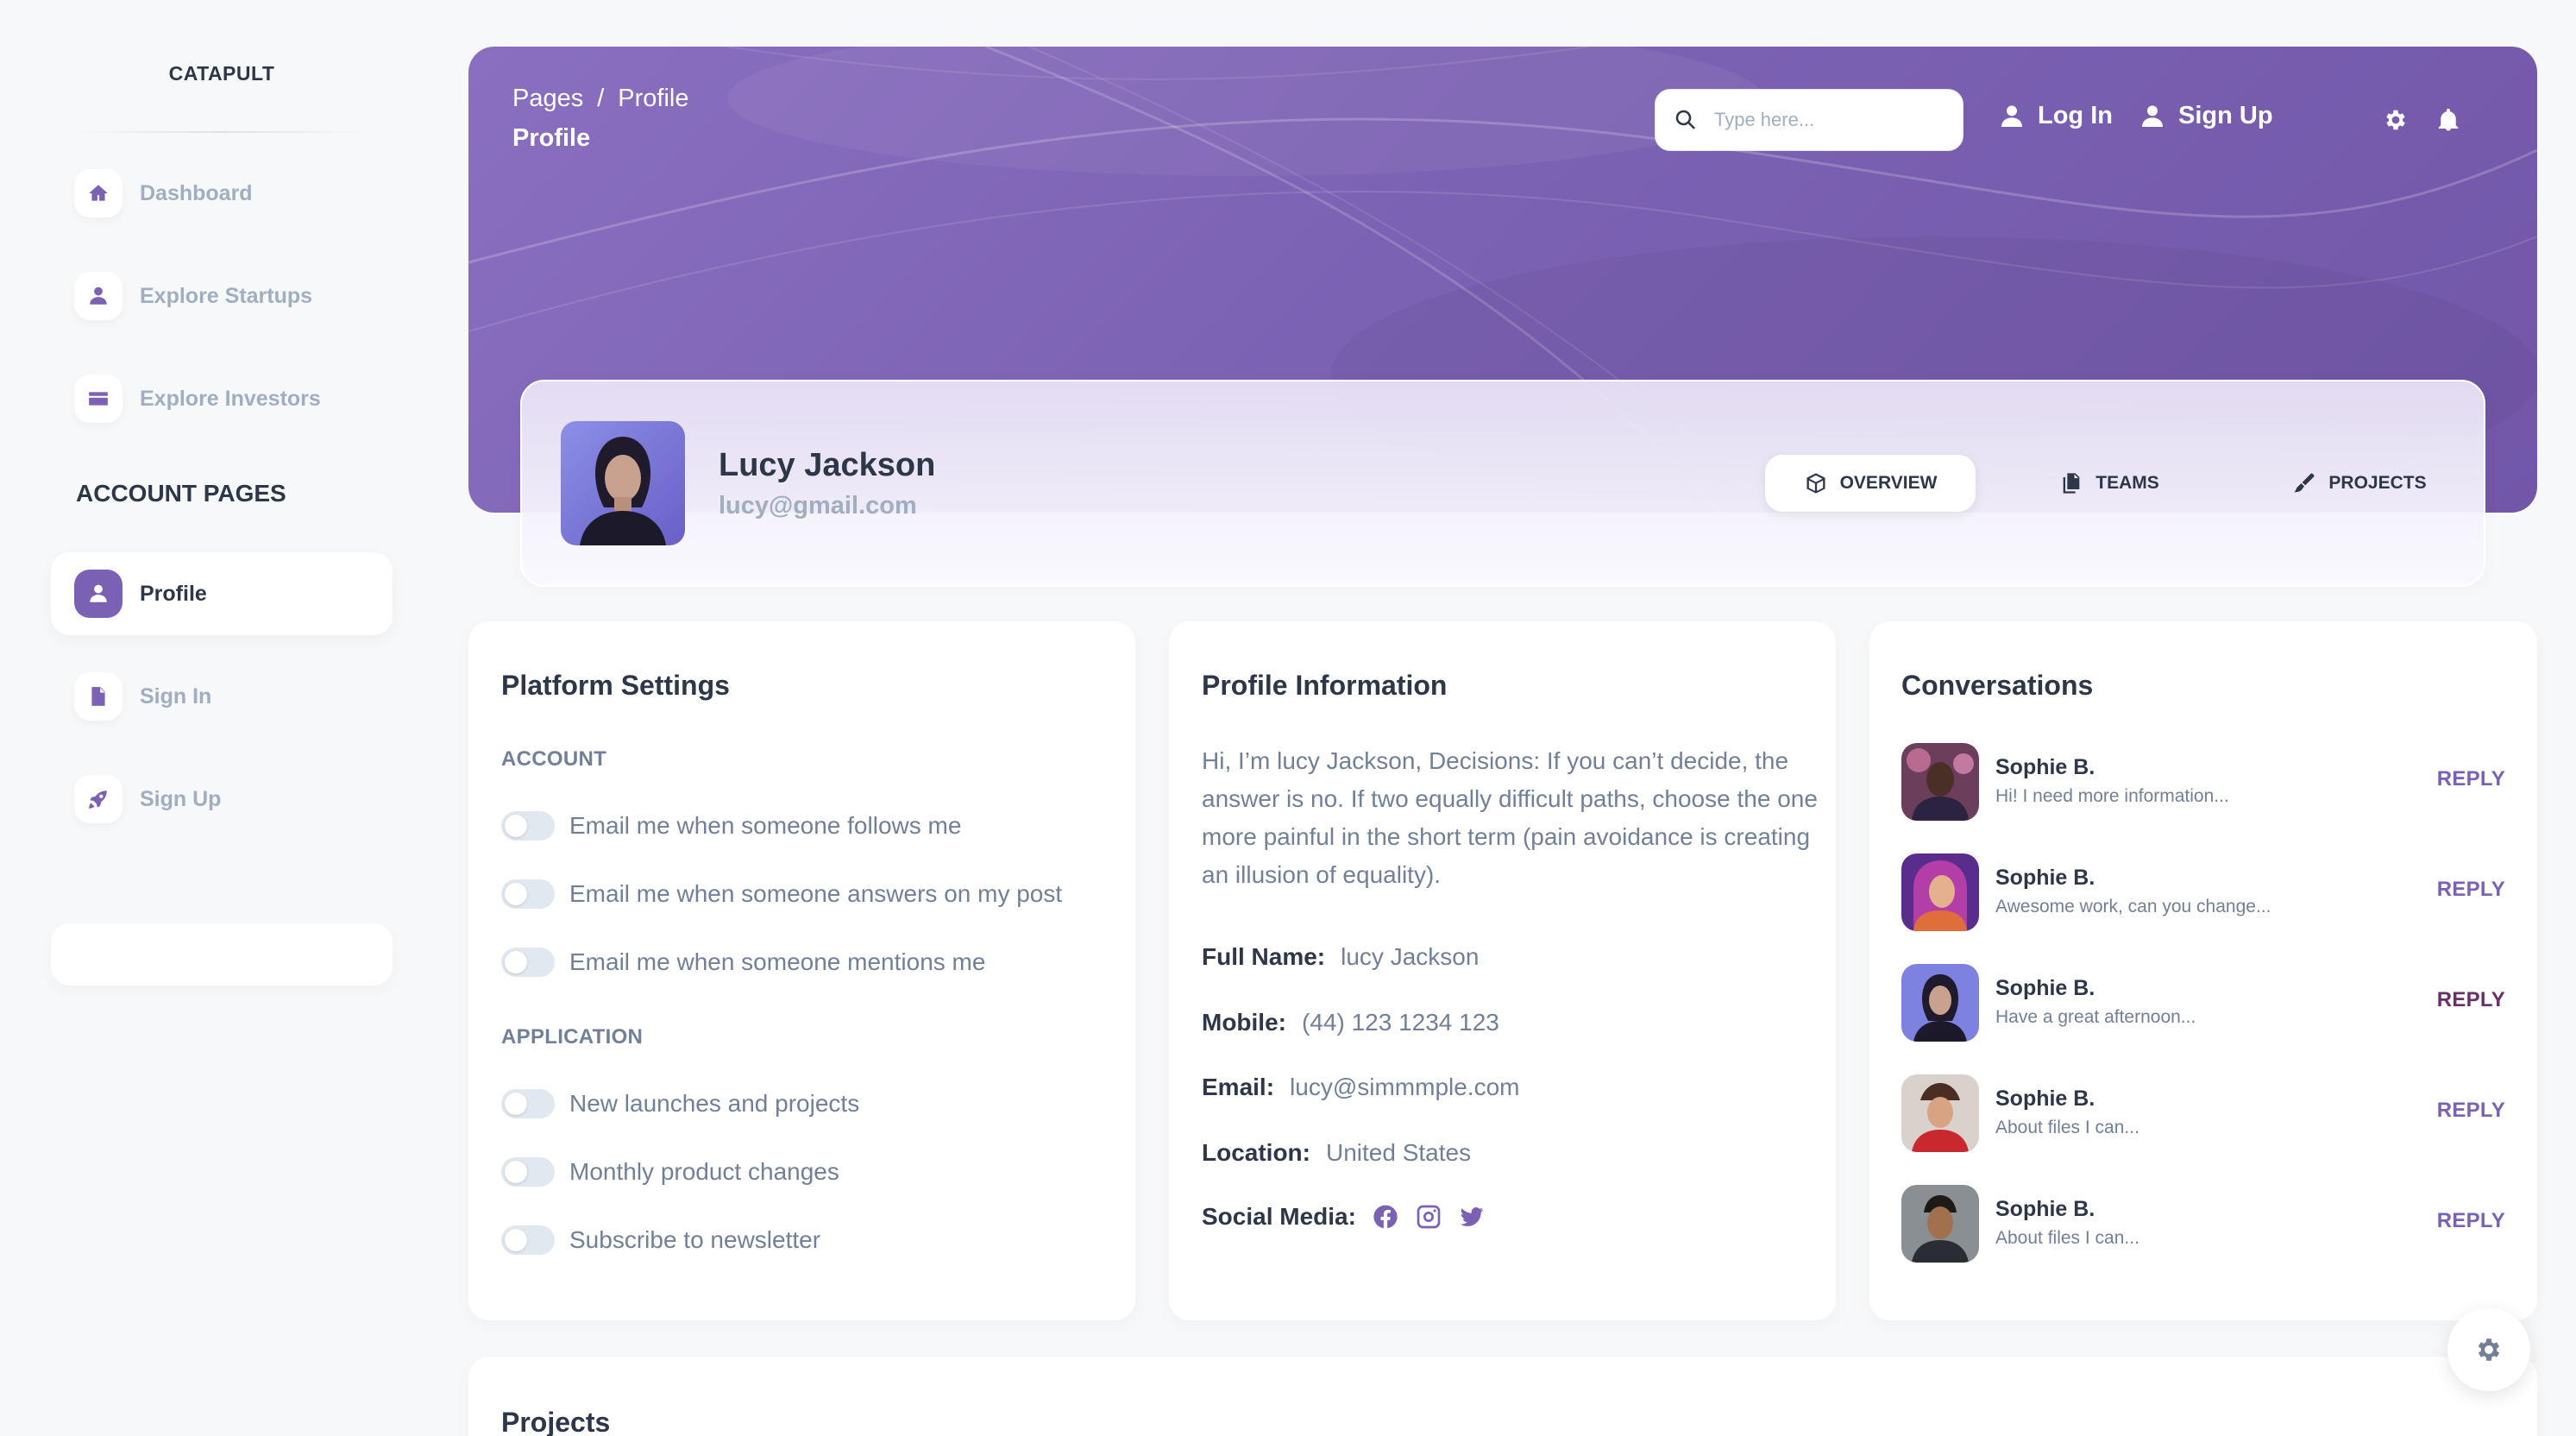 The image size is (2576, 1436). What do you see at coordinates (173, 593) in the screenshot?
I see `sidebar-item-label: Profile` at bounding box center [173, 593].